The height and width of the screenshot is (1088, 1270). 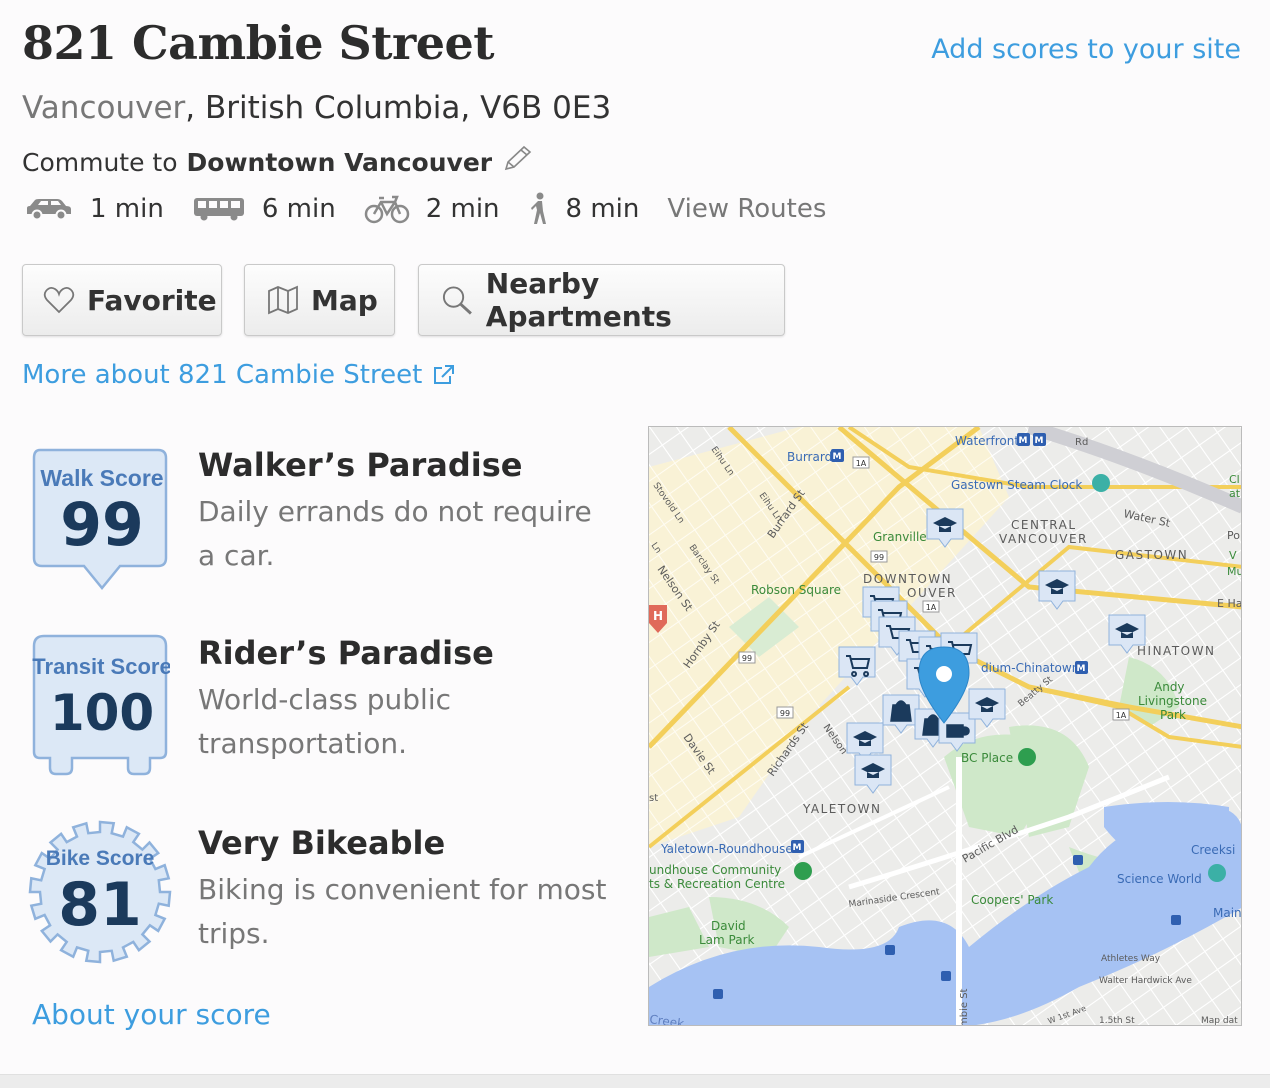 What do you see at coordinates (360, 465) in the screenshot?
I see `walk-score-title: Walker’s Paradise` at bounding box center [360, 465].